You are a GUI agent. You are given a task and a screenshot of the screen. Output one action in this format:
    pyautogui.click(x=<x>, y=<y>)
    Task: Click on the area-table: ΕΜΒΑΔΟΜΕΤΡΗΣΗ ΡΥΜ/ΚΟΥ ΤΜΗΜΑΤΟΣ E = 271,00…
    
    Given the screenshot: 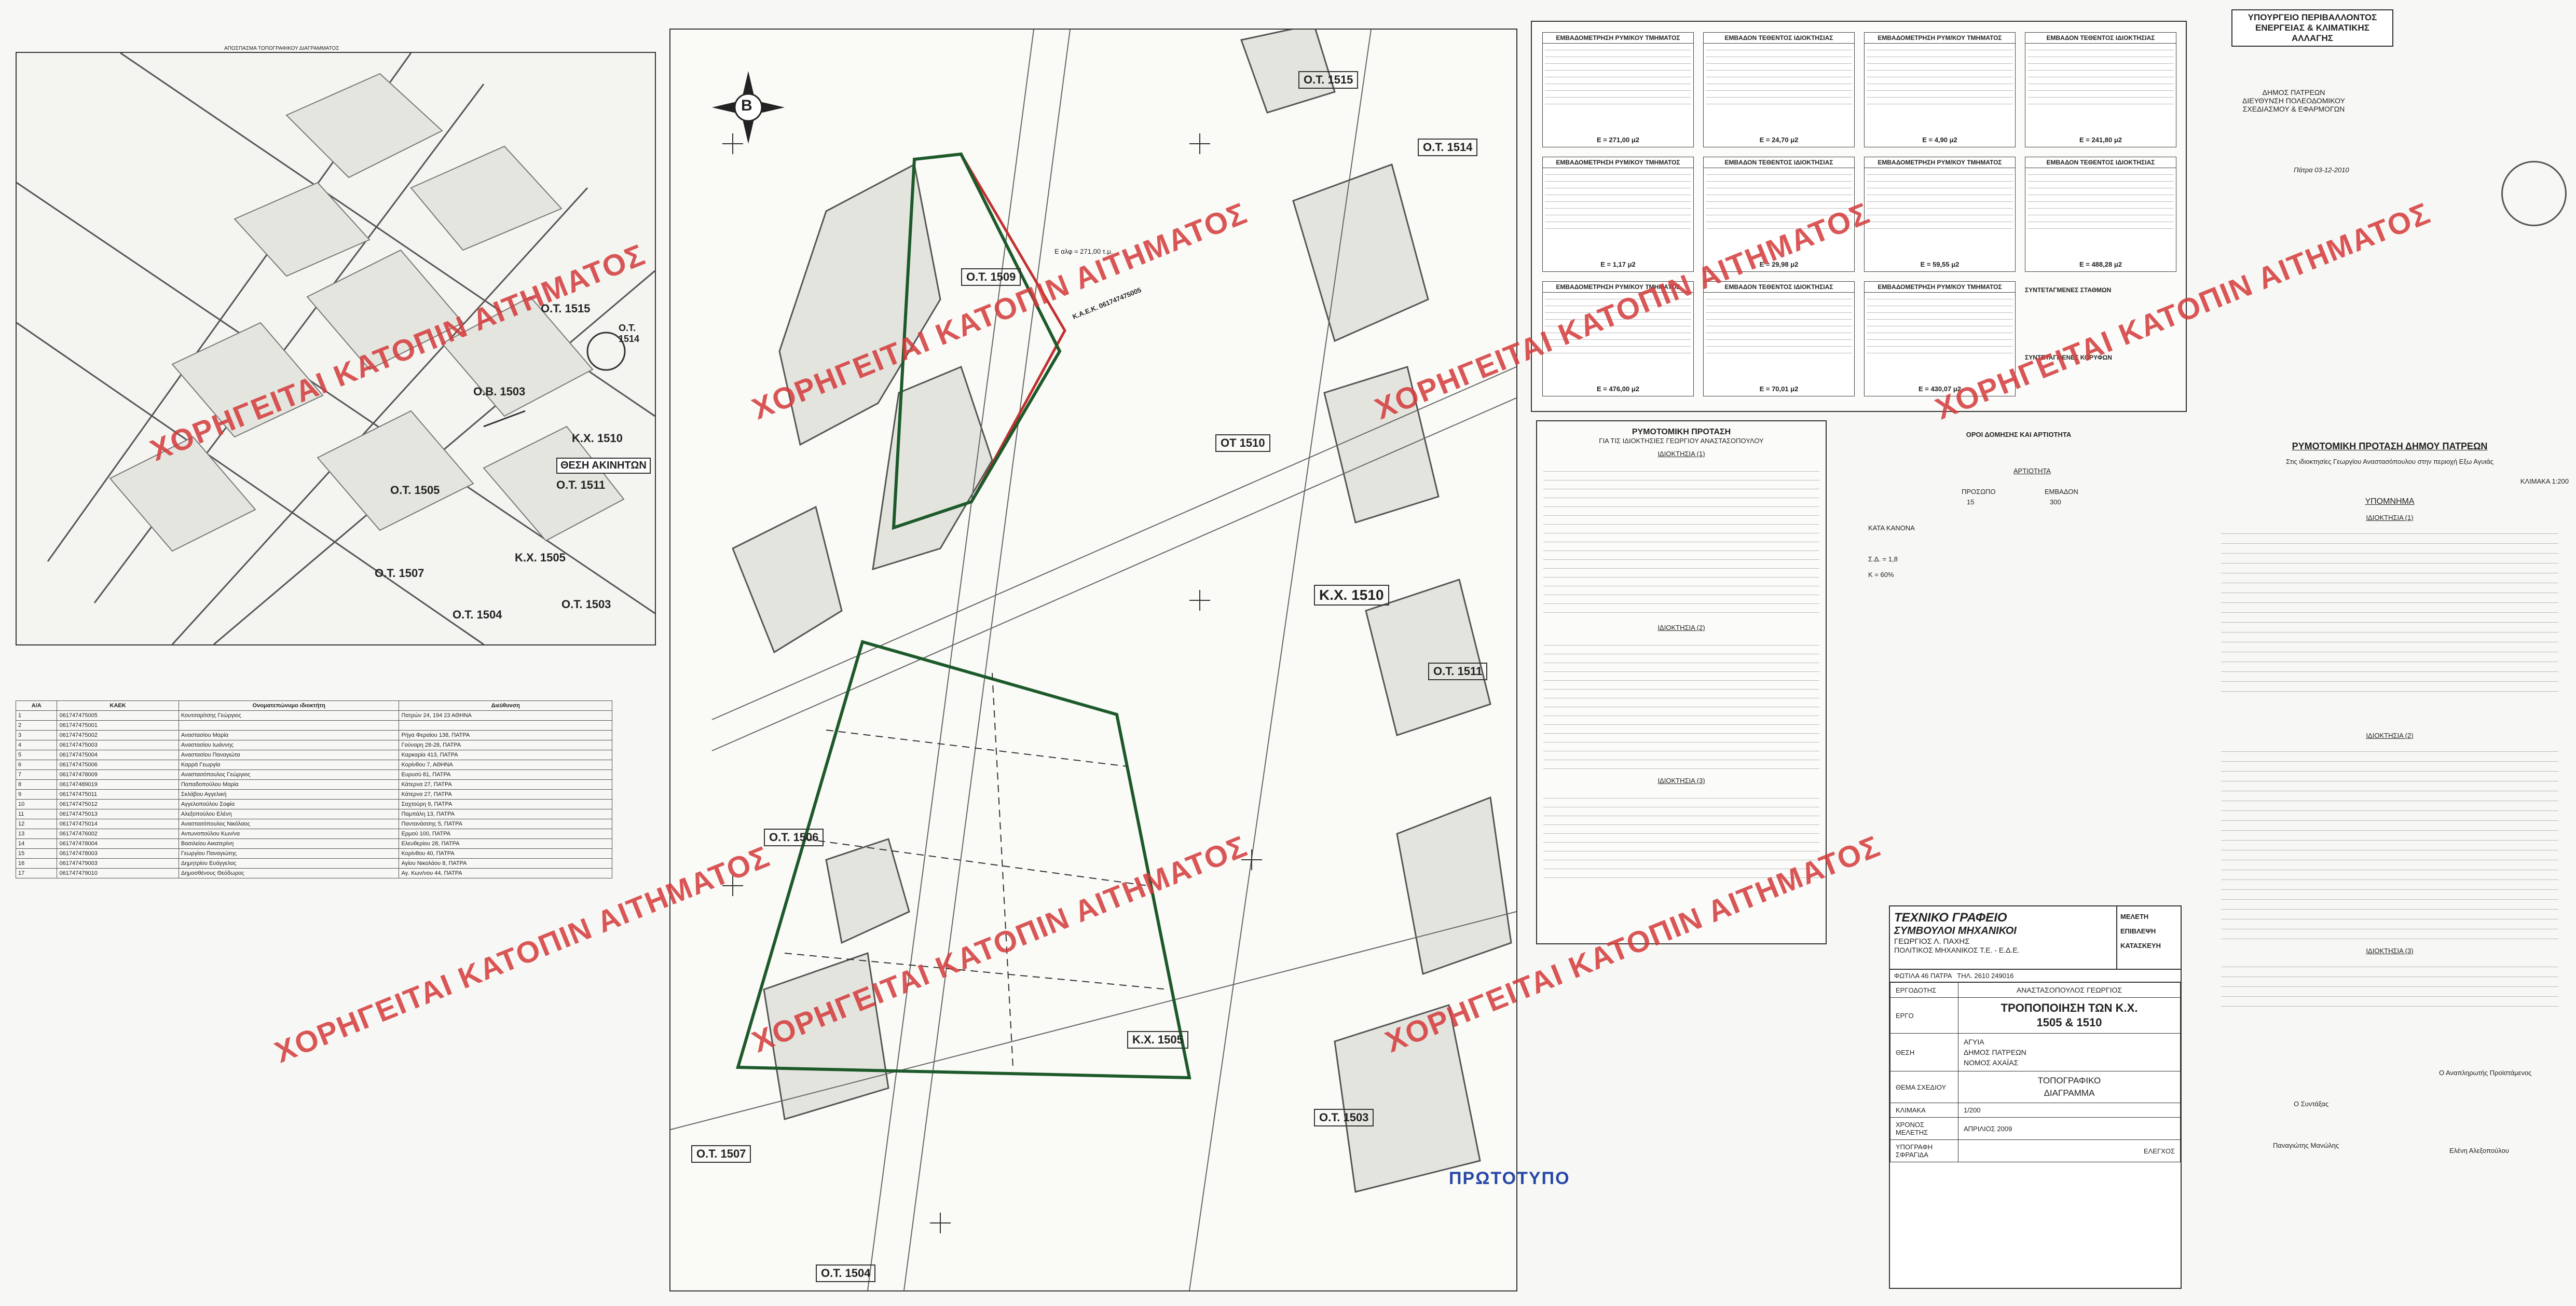 What is the action you would take?
    pyautogui.click(x=1618, y=89)
    